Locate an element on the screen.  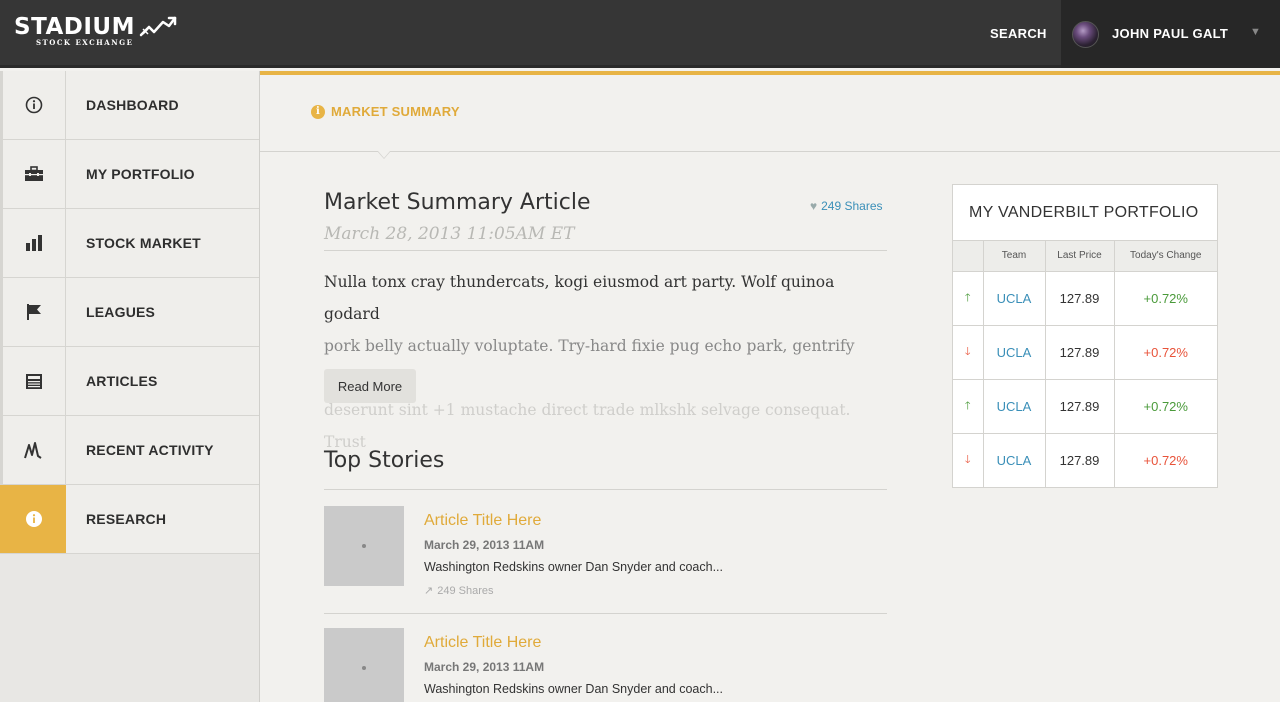
column-header: Today's Change is located at coordinates (1165, 256).